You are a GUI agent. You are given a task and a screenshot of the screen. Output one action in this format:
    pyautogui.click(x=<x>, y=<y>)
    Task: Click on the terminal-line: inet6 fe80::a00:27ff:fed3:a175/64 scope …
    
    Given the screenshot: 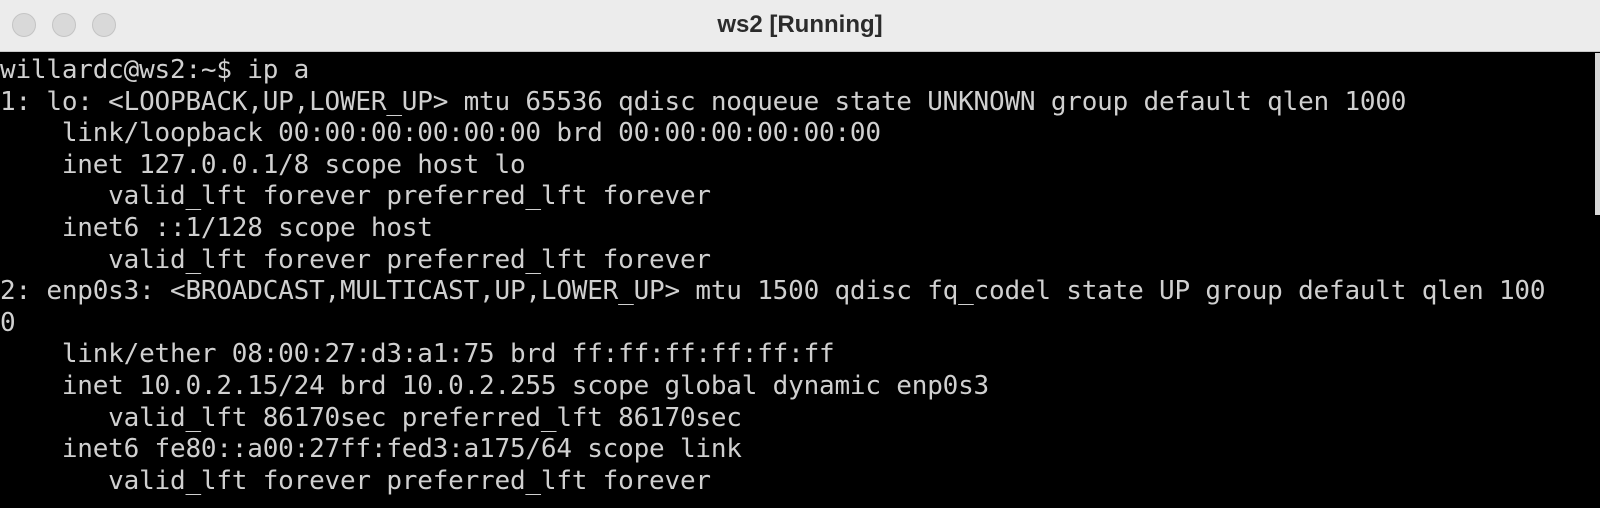 What is the action you would take?
    pyautogui.click(x=371, y=449)
    